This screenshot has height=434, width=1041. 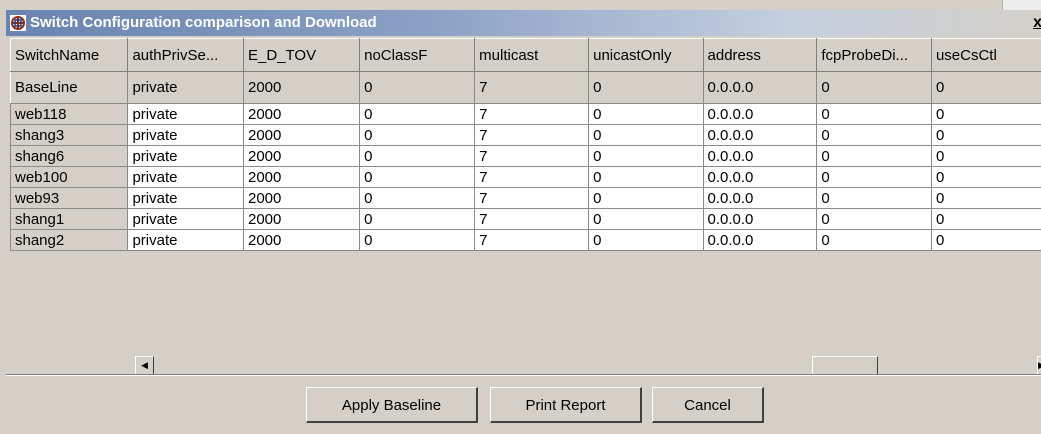 I want to click on print-report-button: Print Report, so click(x=566, y=405).